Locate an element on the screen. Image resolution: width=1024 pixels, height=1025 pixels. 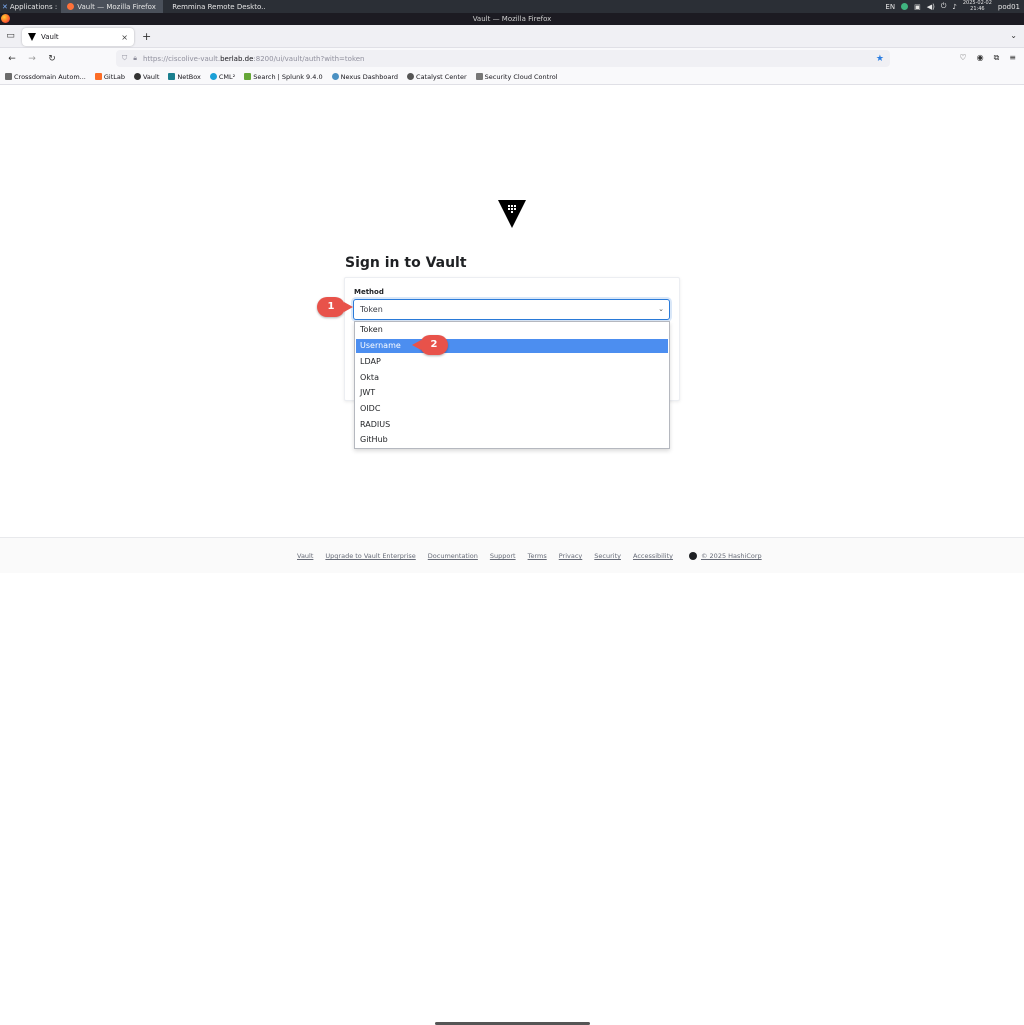
bookmark-item: Catalyst Center is located at coordinates (437, 77).